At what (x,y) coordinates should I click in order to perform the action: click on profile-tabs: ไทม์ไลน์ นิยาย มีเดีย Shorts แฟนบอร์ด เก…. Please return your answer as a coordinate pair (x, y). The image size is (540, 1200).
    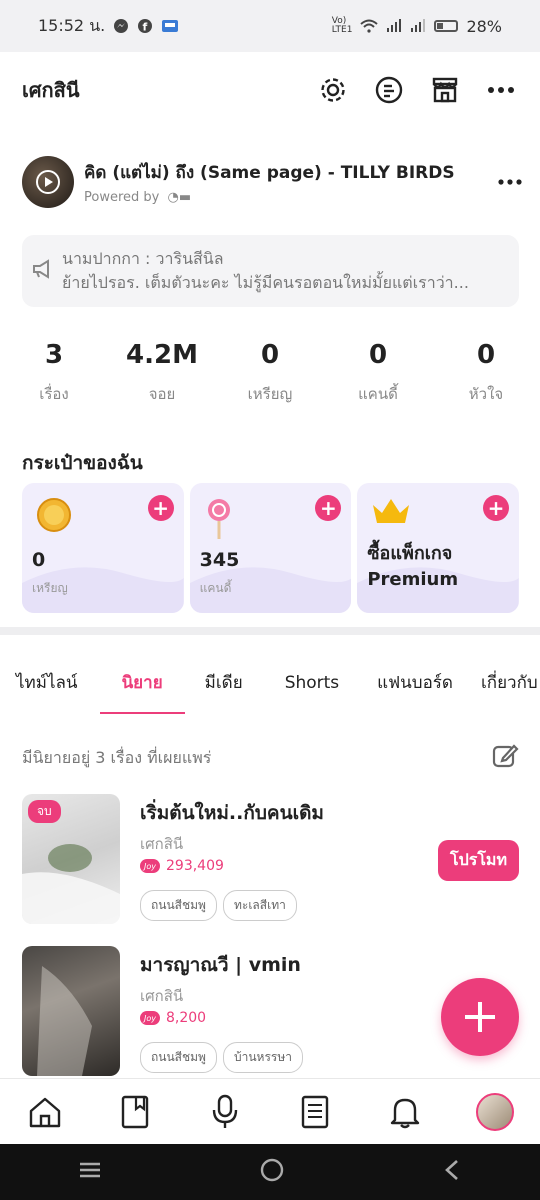
    Looking at the image, I should click on (270, 688).